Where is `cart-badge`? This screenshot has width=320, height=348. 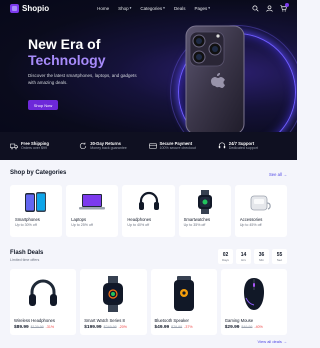
cart-badge is located at coordinates (286, 4).